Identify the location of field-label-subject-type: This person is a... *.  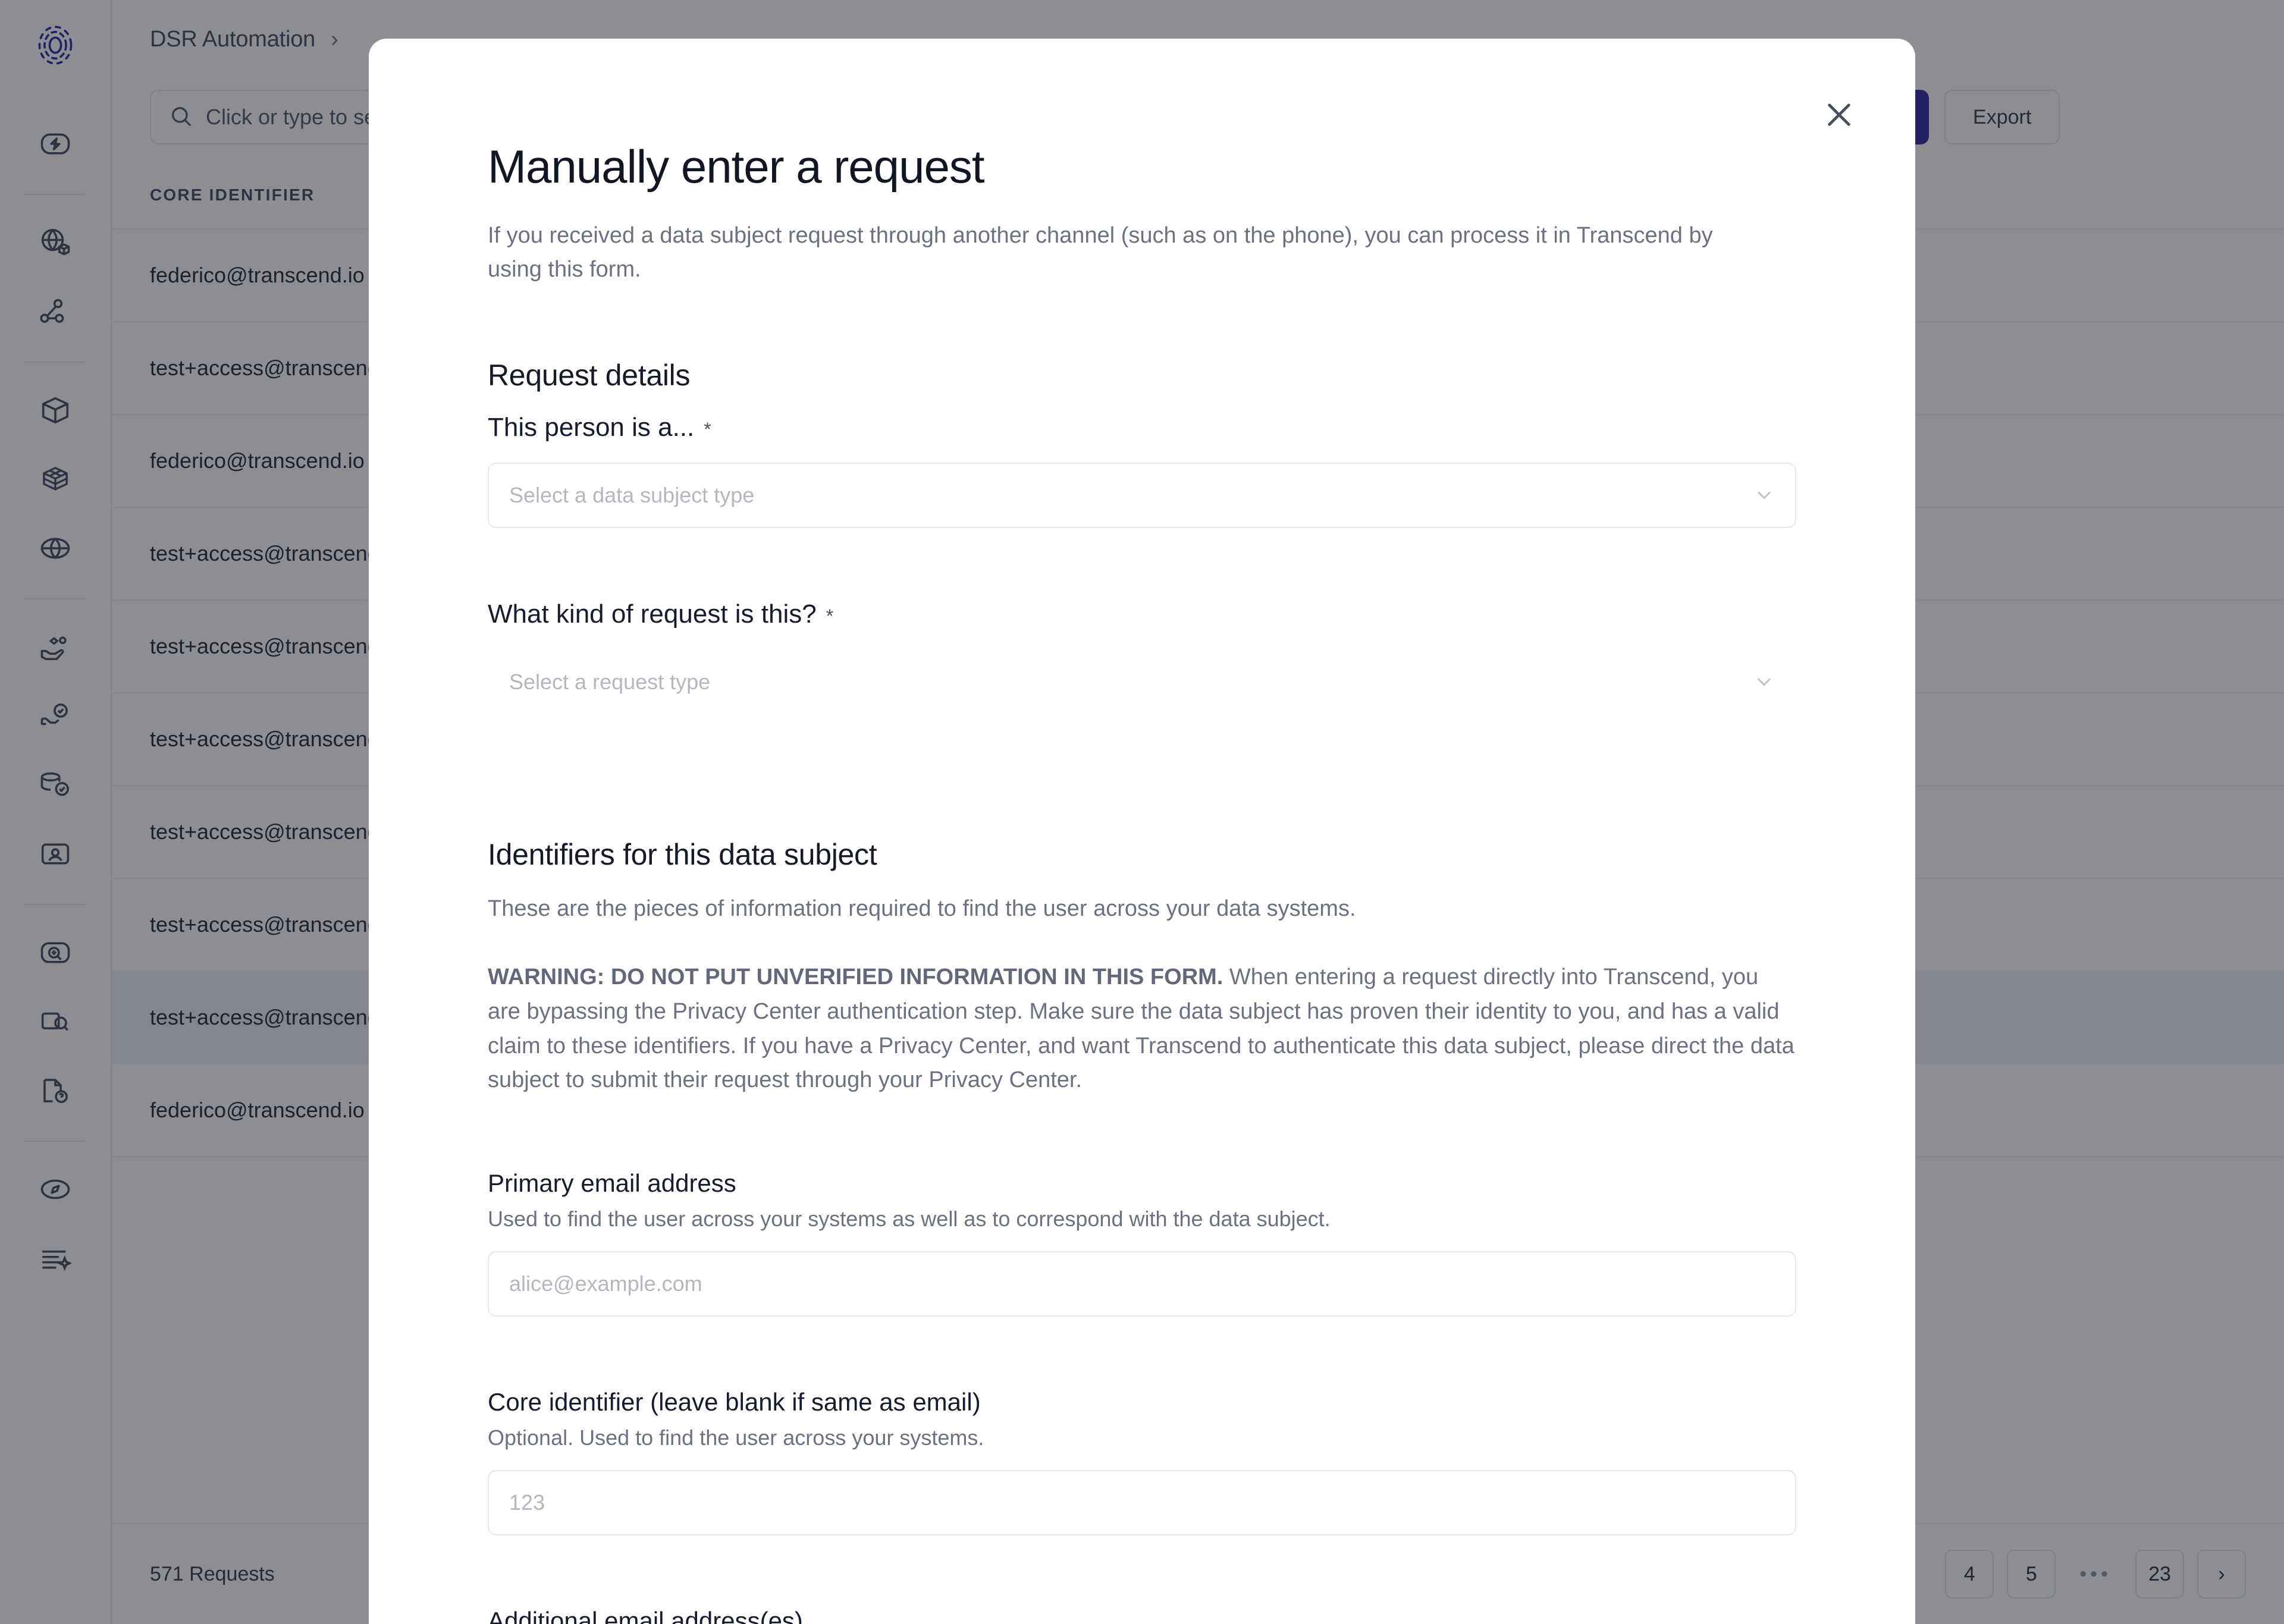
(1142, 428).